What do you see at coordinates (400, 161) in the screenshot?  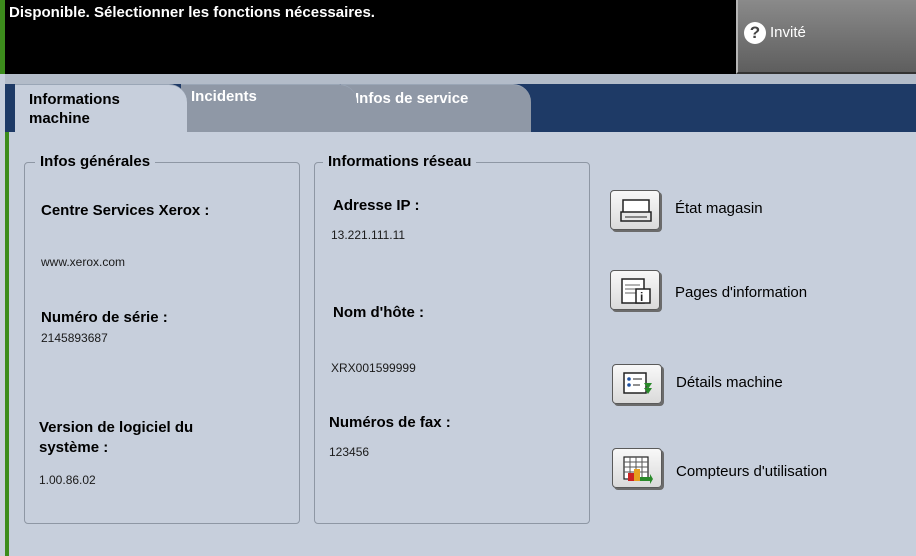 I see `network-info-title: Informations réseau` at bounding box center [400, 161].